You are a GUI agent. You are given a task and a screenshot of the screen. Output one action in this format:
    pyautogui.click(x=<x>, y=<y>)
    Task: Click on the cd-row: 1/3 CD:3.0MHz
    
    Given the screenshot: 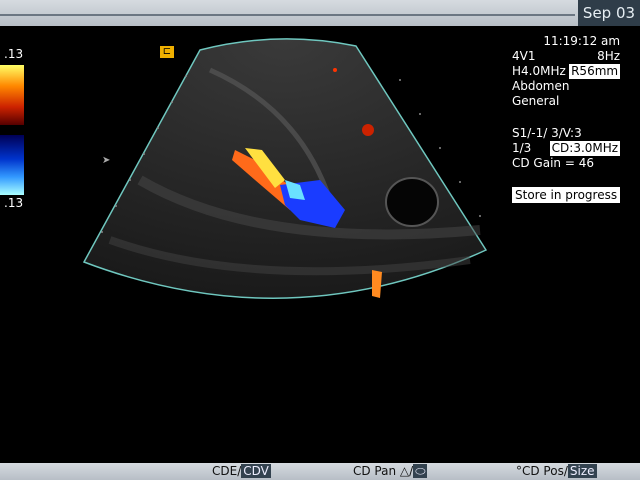 What is the action you would take?
    pyautogui.click(x=566, y=148)
    